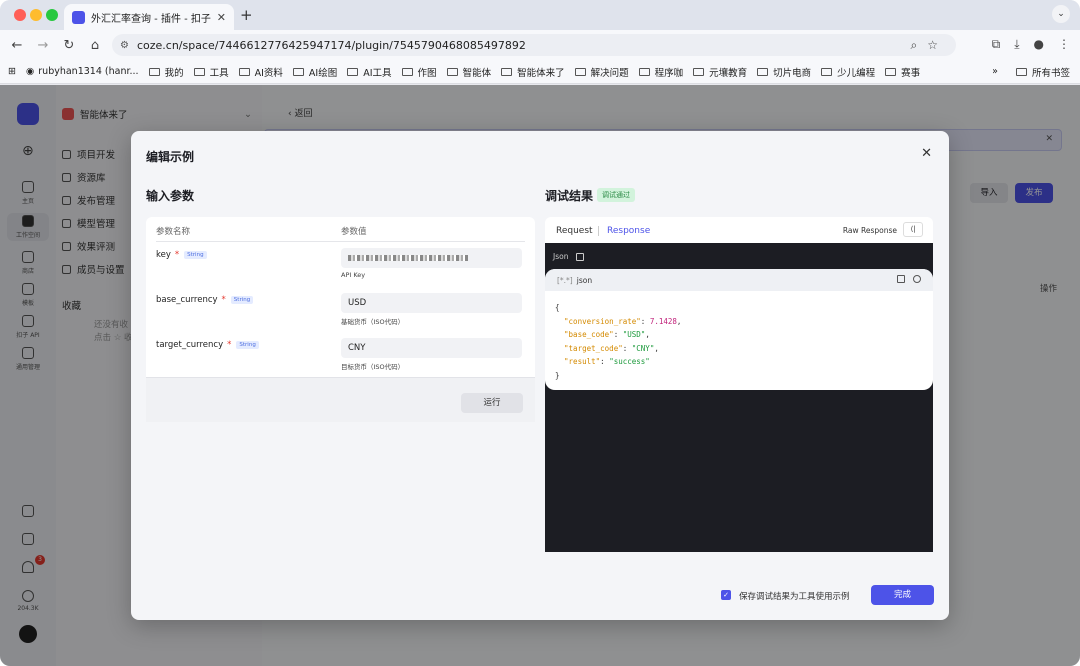  I want to click on target-currency-input: CNY, so click(431, 348).